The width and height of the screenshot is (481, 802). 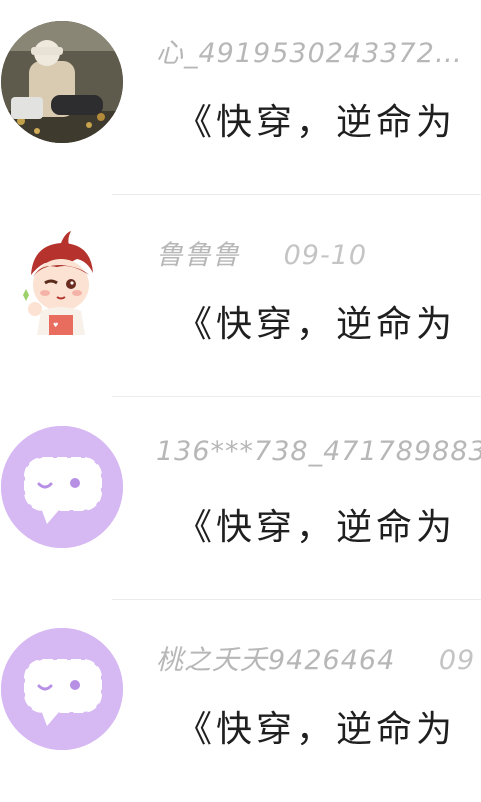 What do you see at coordinates (457, 660) in the screenshot?
I see `comment-date: 09` at bounding box center [457, 660].